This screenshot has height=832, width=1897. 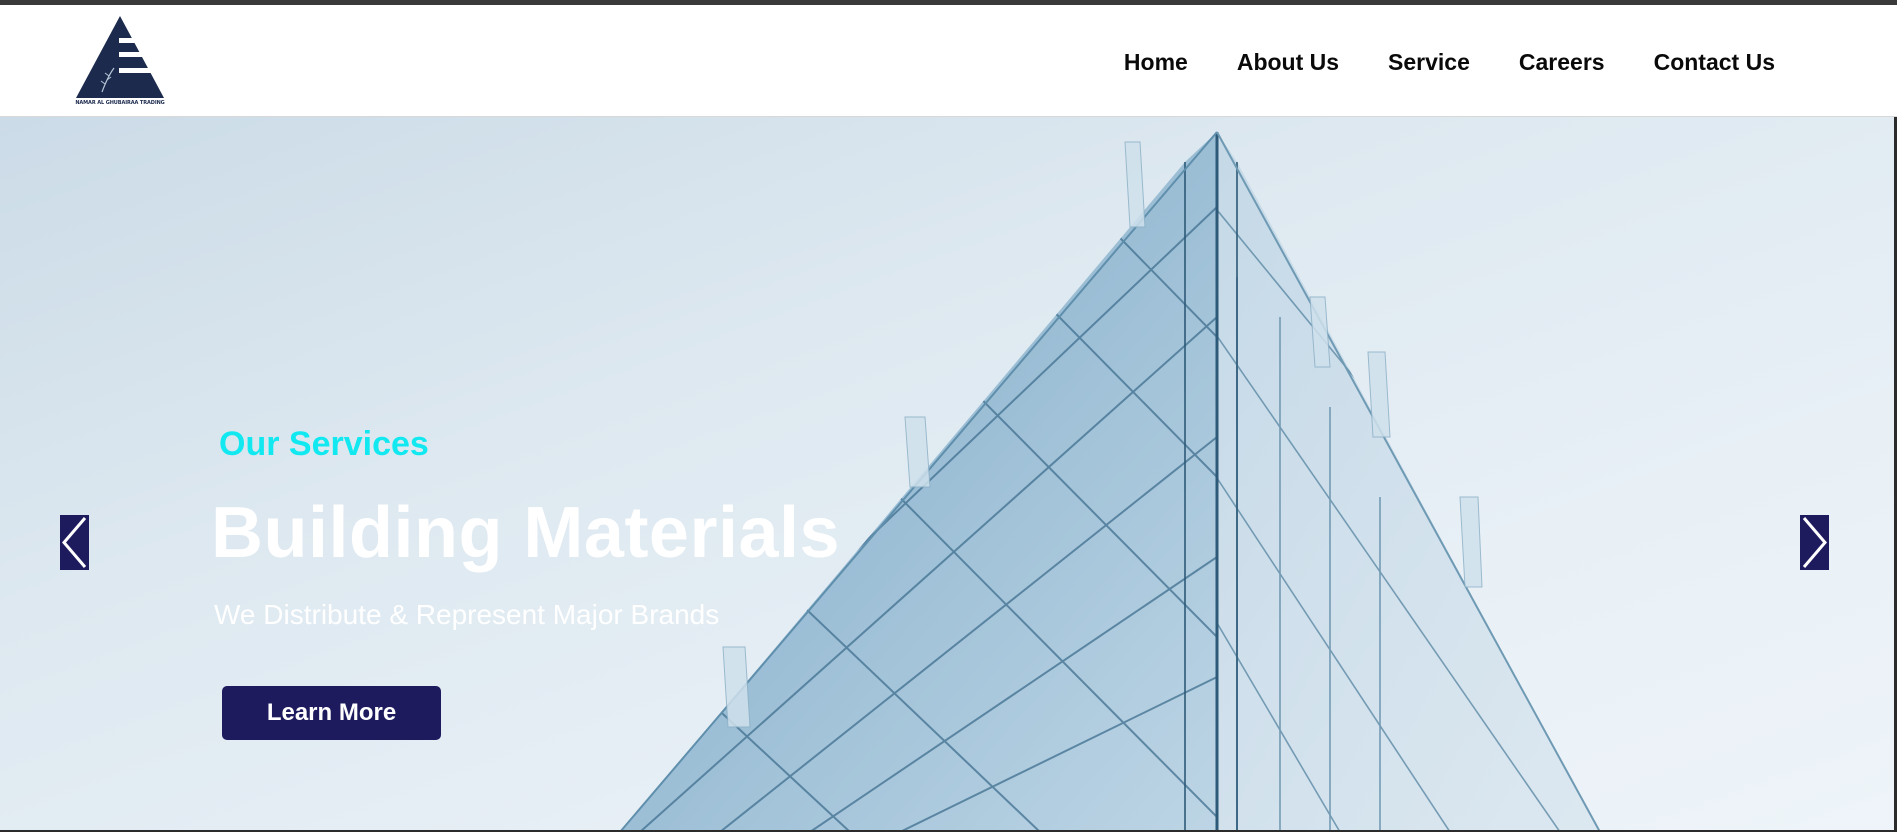 I want to click on logo-triangle-icon, so click(x=120, y=57).